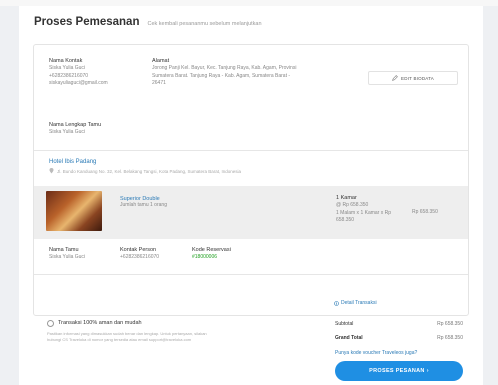 The image size is (498, 385). I want to click on address-line-3: 26471, so click(159, 83).